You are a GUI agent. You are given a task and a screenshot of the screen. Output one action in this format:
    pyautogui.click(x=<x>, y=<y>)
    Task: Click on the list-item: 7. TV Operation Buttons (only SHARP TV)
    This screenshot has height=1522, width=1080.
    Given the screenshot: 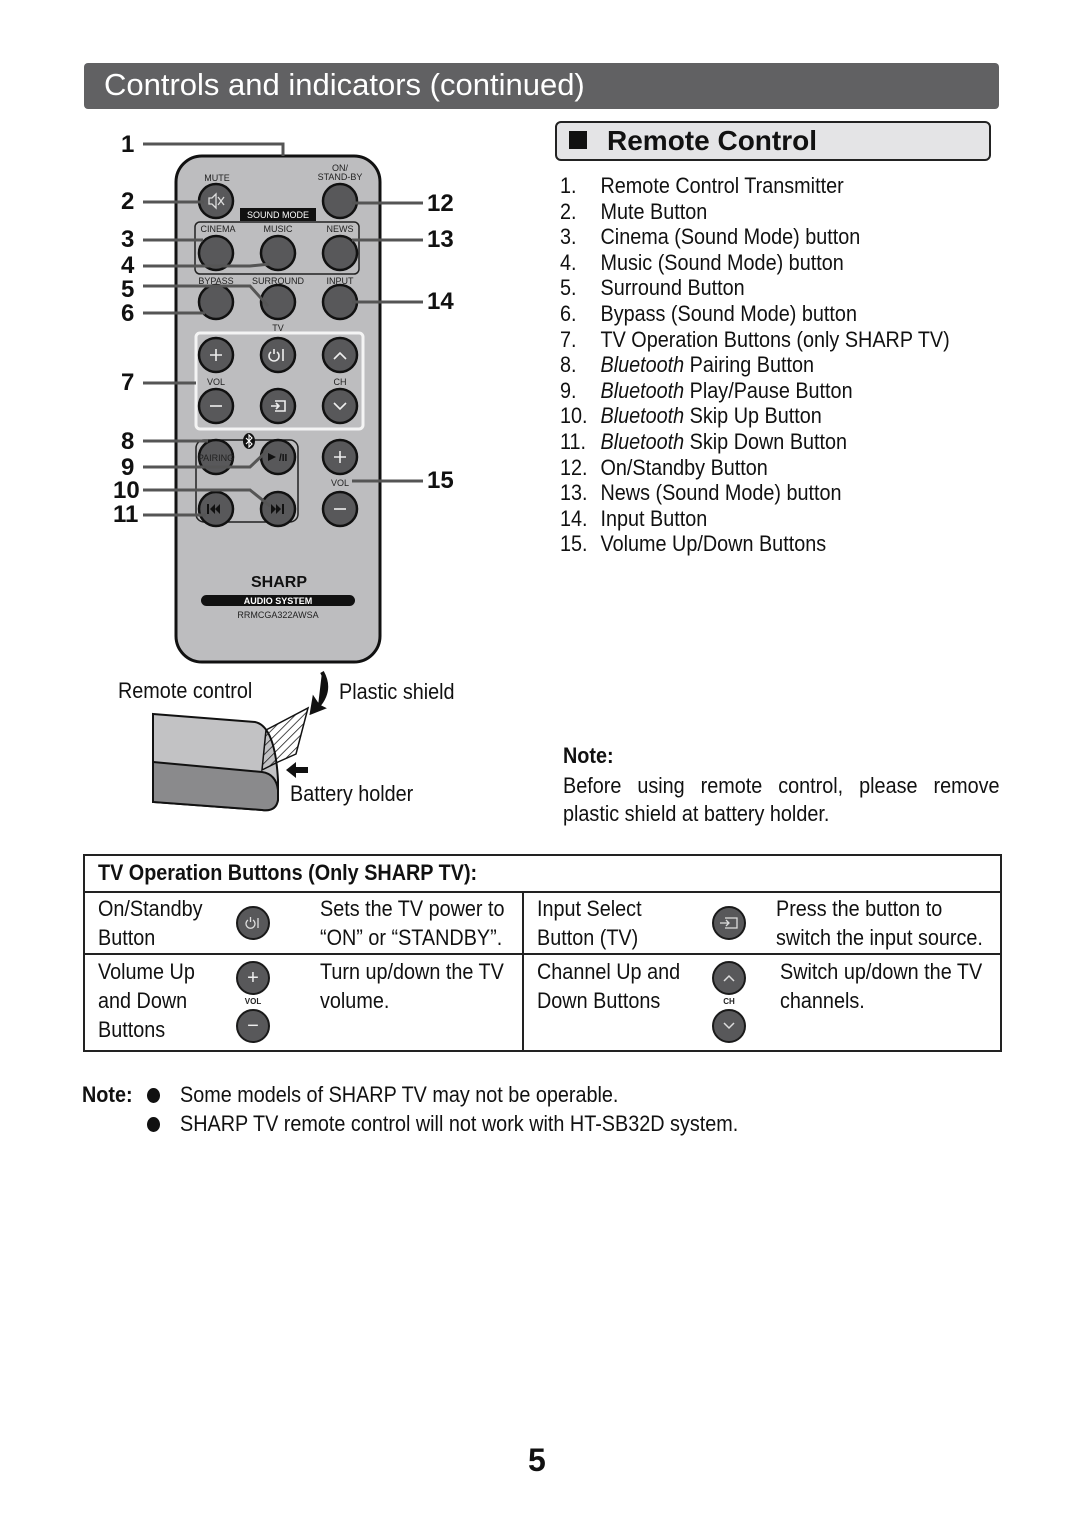 What is the action you would take?
    pyautogui.click(x=755, y=340)
    